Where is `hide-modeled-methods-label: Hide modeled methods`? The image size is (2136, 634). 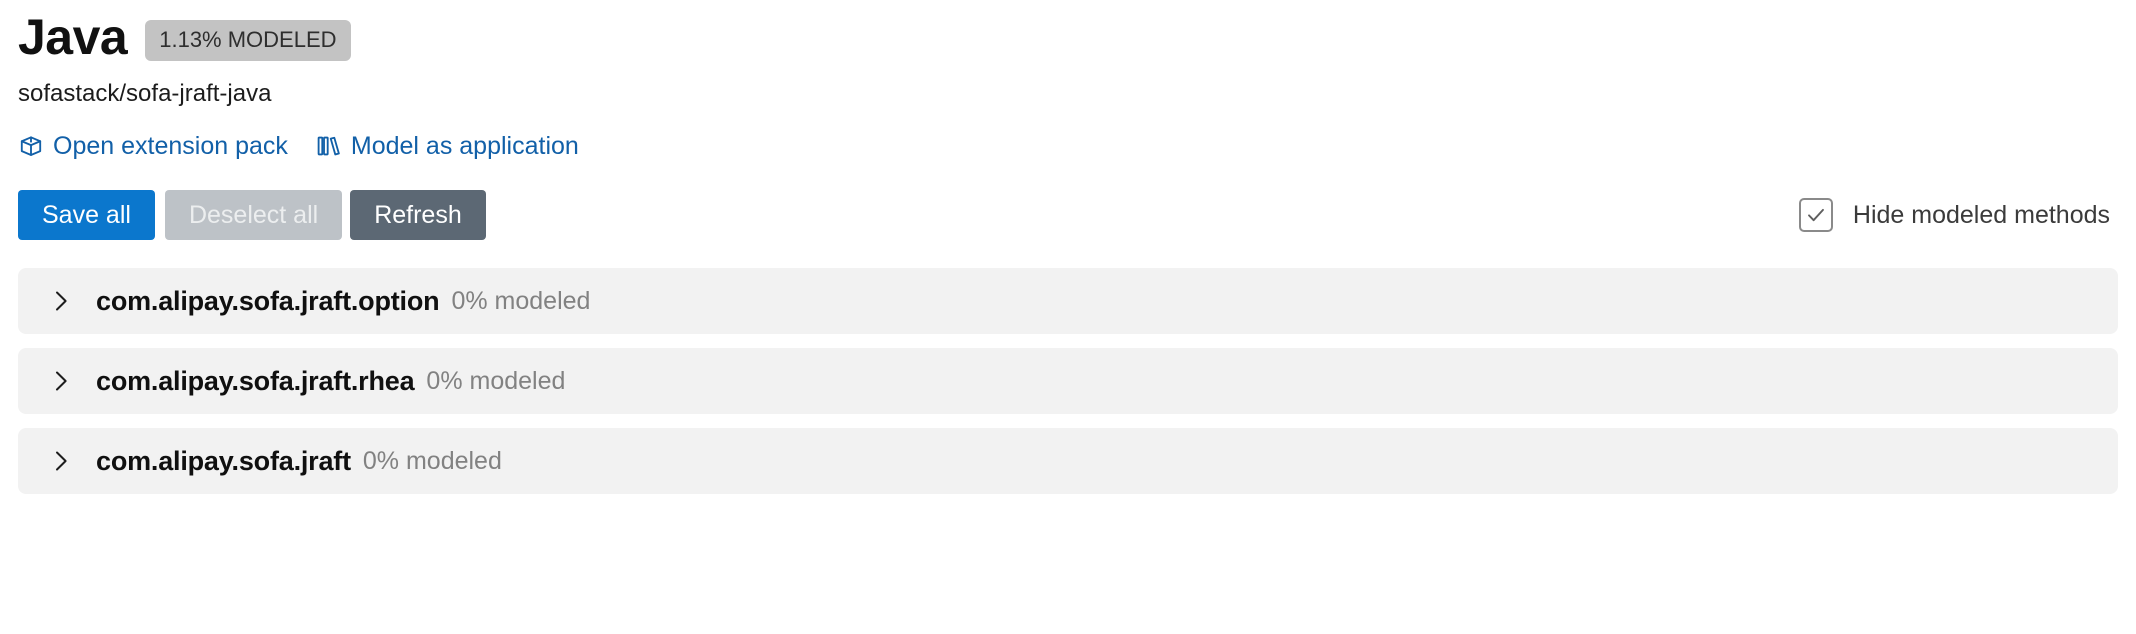 hide-modeled-methods-label: Hide modeled methods is located at coordinates (1981, 214).